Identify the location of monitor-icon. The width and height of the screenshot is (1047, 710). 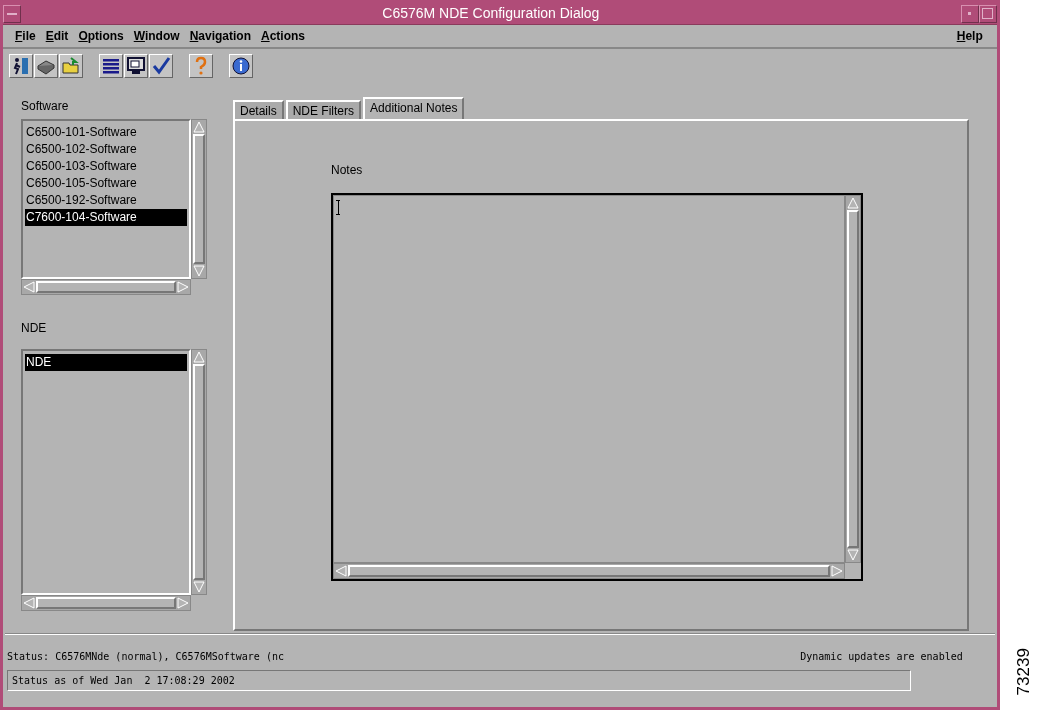
(136, 66).